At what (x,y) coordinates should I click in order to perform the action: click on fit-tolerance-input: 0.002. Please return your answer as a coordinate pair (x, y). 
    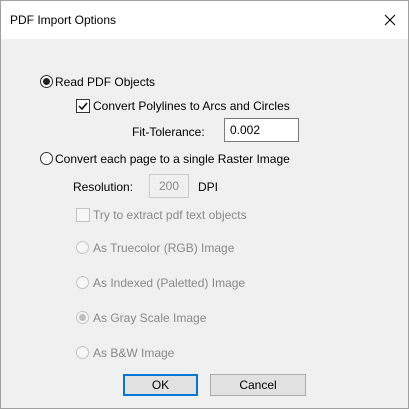
    Looking at the image, I should click on (261, 130).